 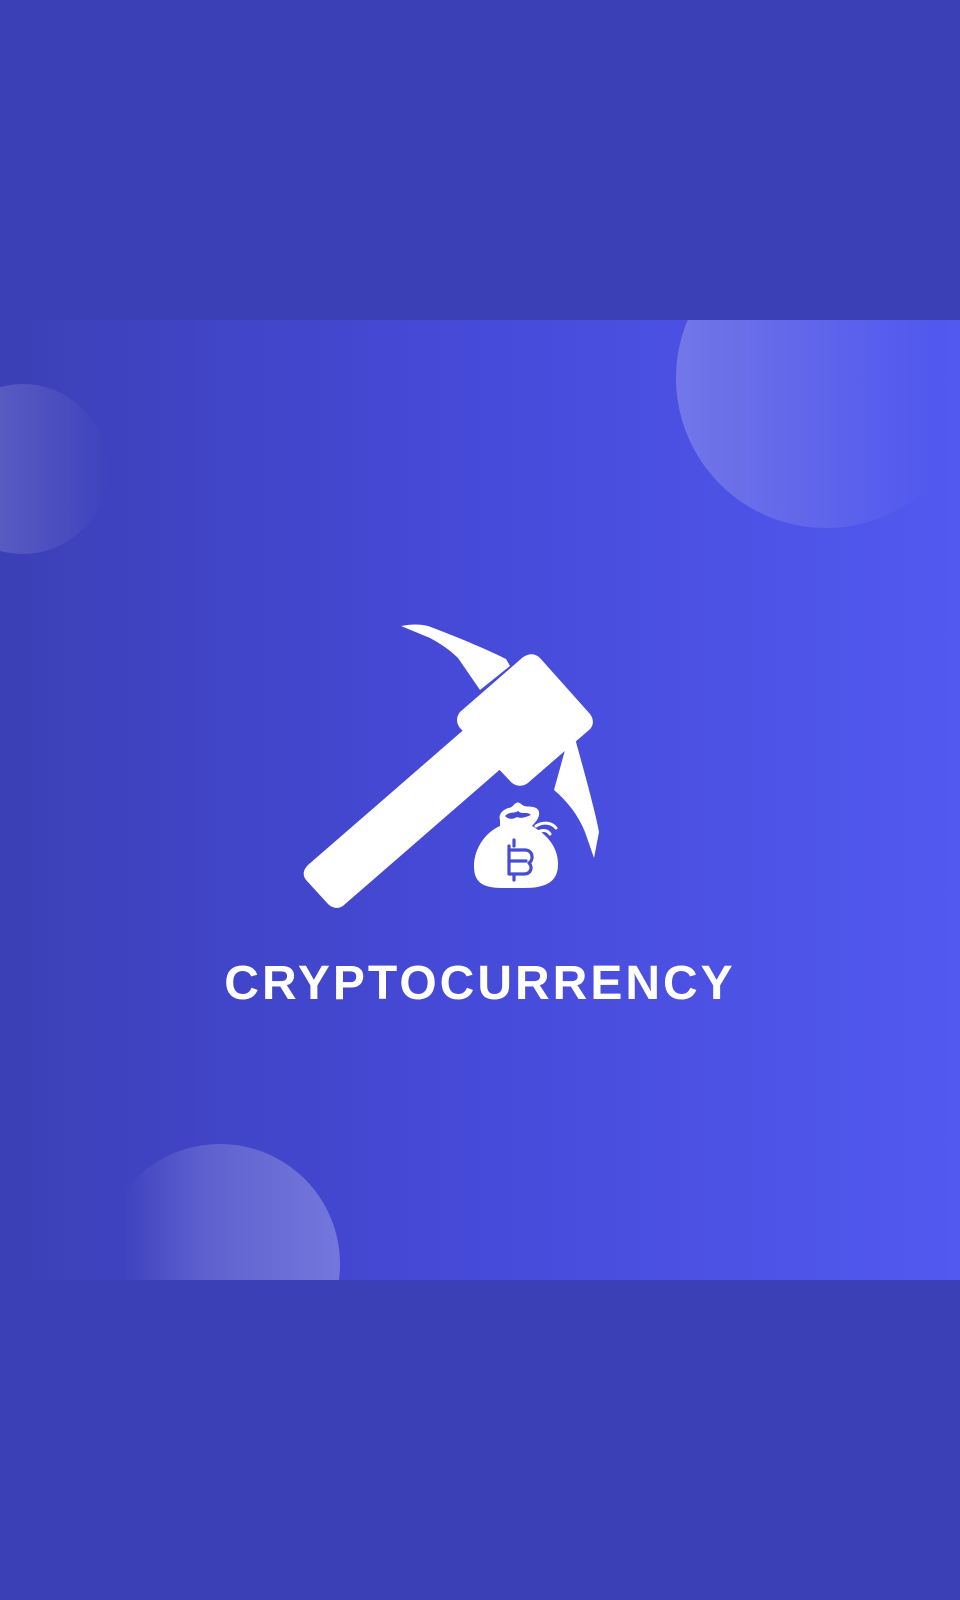 I want to click on app-title: CRYPTOCURRENCY, so click(x=480, y=983).